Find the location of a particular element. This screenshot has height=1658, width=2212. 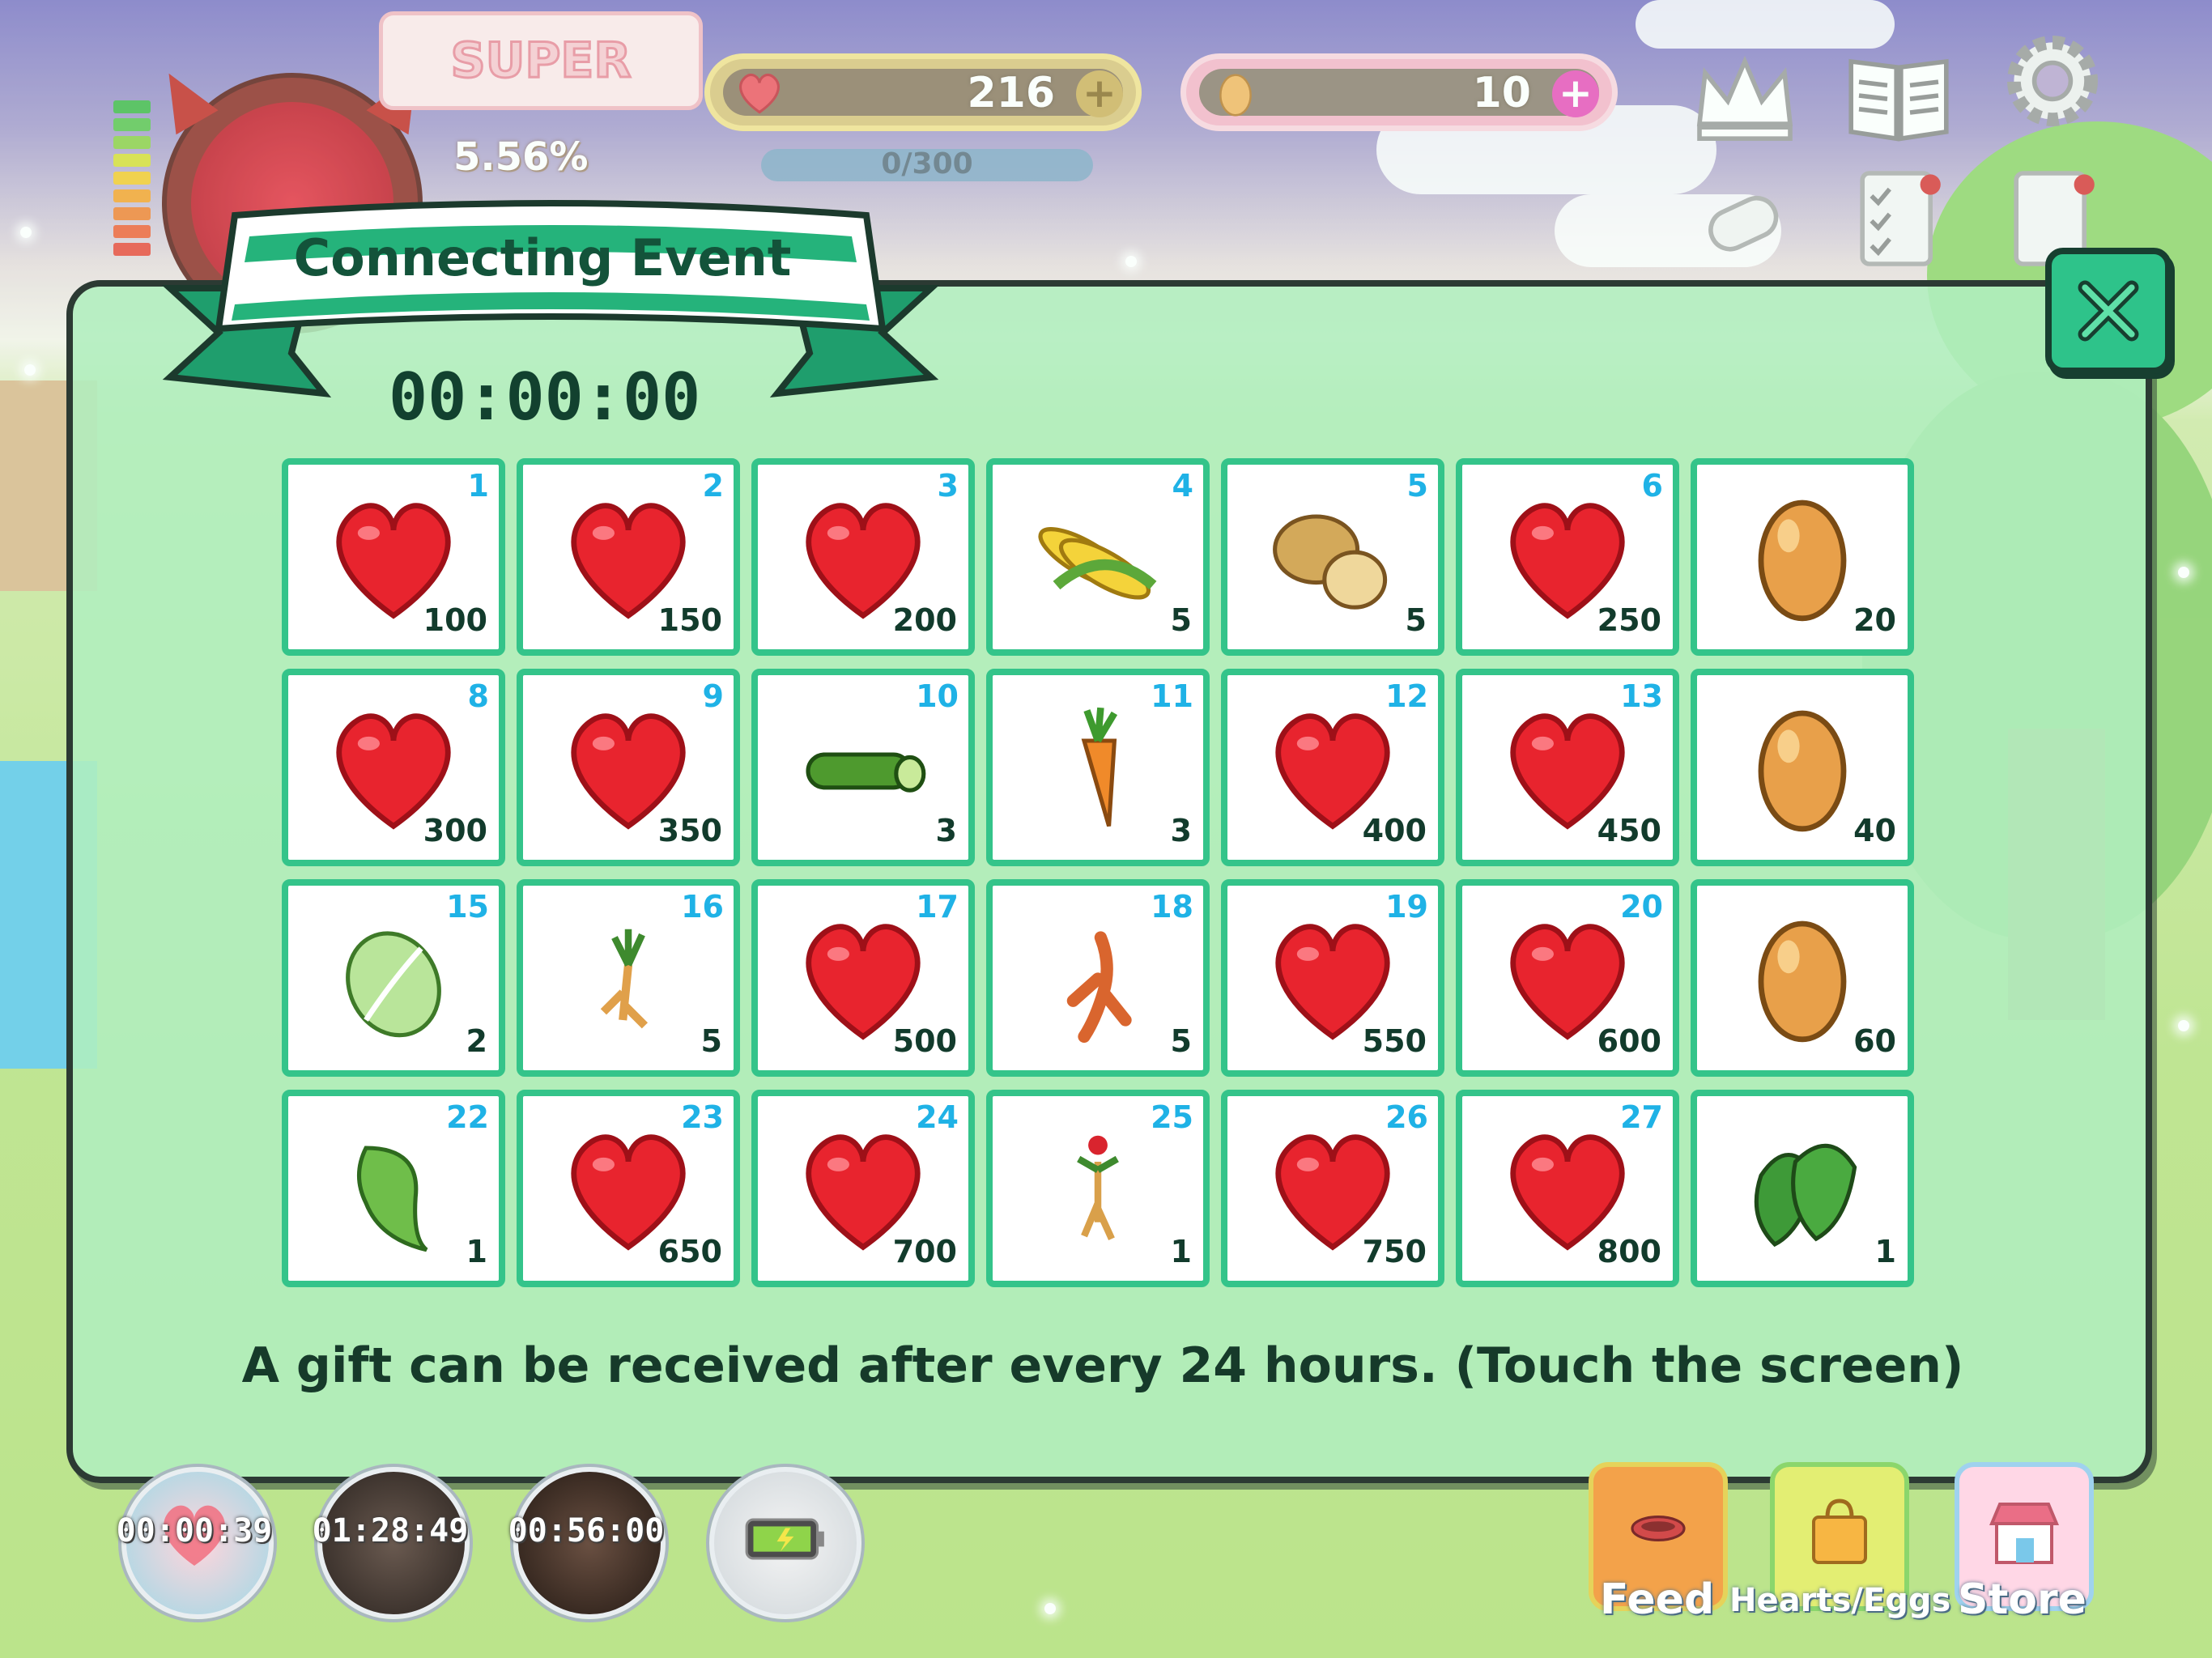

close-icon is located at coordinates (2109, 311).